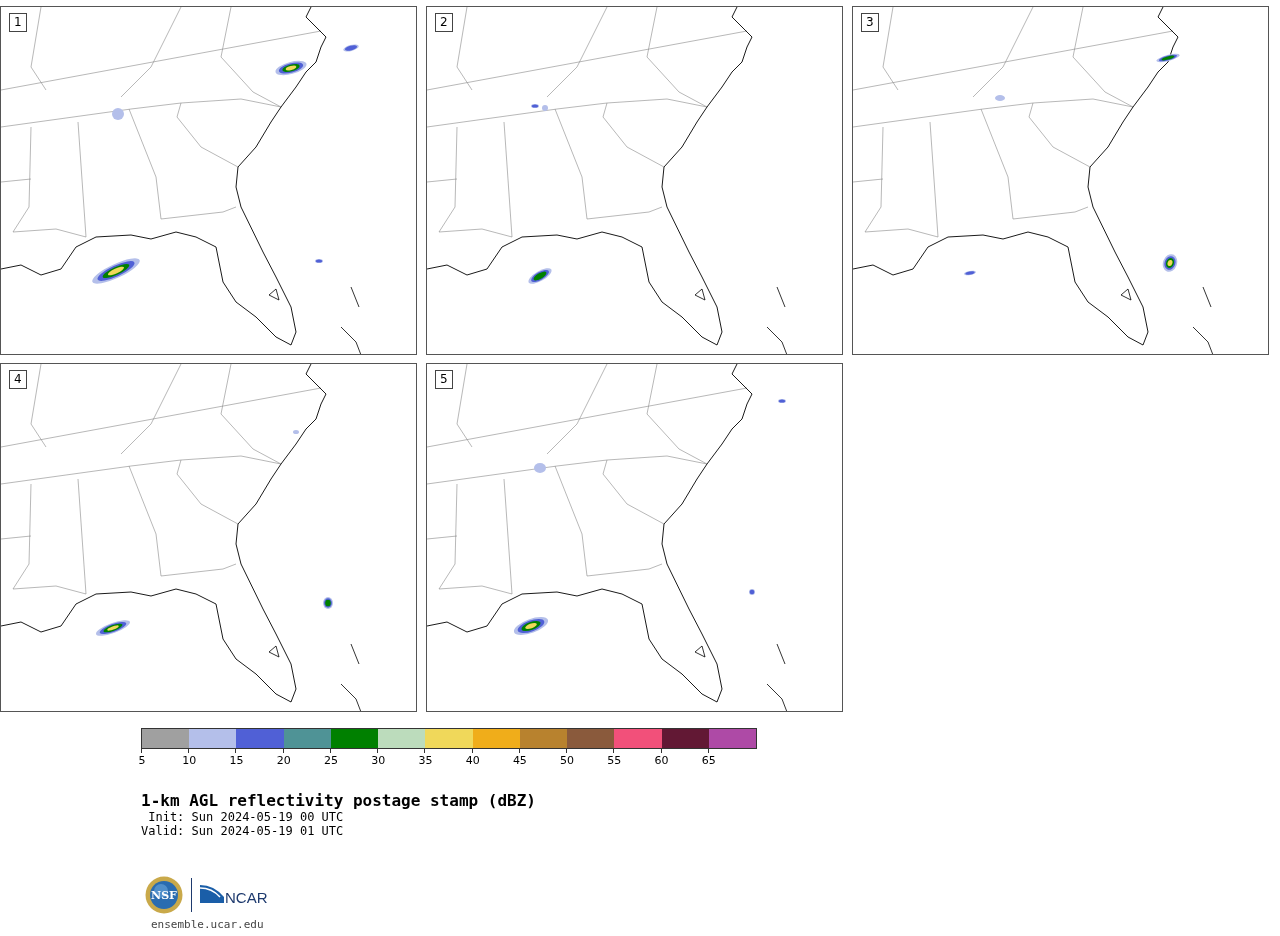 The width and height of the screenshot is (1280, 936). I want to click on website-url: ensemble.ucar.edu, so click(208, 924).